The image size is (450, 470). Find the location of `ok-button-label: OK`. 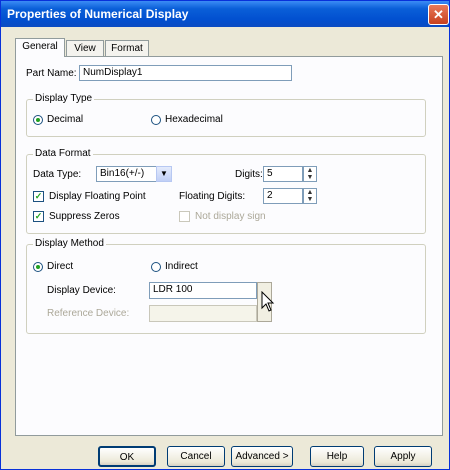

ok-button-label: OK is located at coordinates (127, 457).